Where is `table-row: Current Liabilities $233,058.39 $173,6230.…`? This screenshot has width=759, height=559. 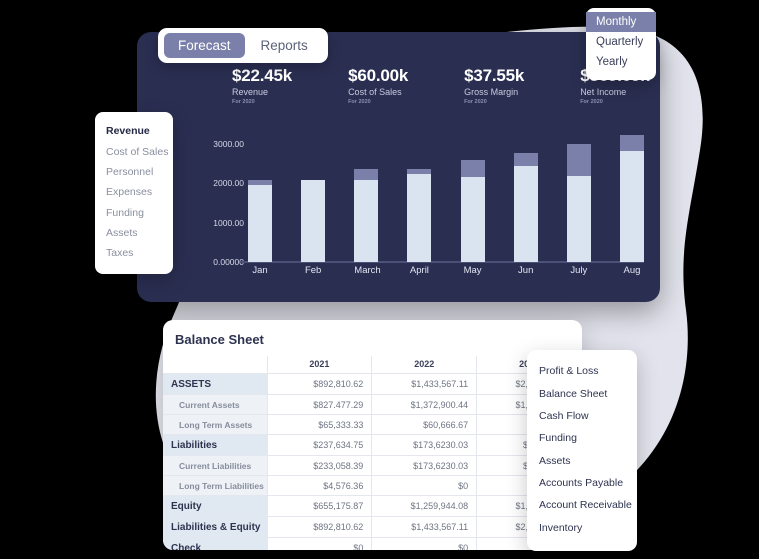 table-row: Current Liabilities $233,058.39 $173,6230.… is located at coordinates (372, 465).